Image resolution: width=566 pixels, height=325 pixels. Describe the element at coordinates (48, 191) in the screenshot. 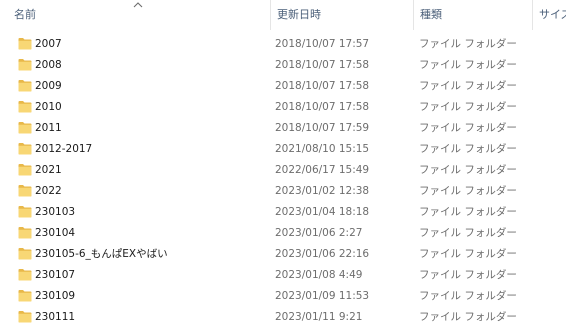

I see `file-name: 2022` at that location.